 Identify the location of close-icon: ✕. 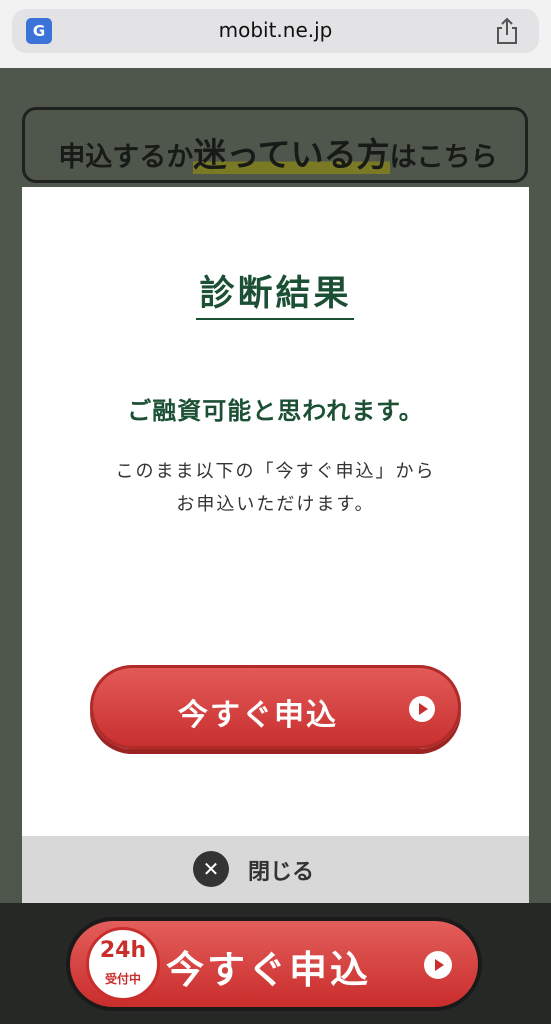
(211, 869).